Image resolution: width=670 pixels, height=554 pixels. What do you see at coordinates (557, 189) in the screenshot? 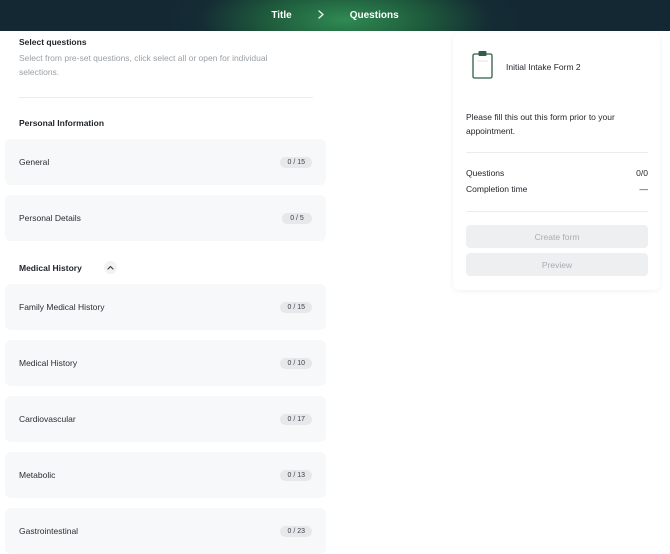
I see `stat-completion-time: Completion time —` at bounding box center [557, 189].